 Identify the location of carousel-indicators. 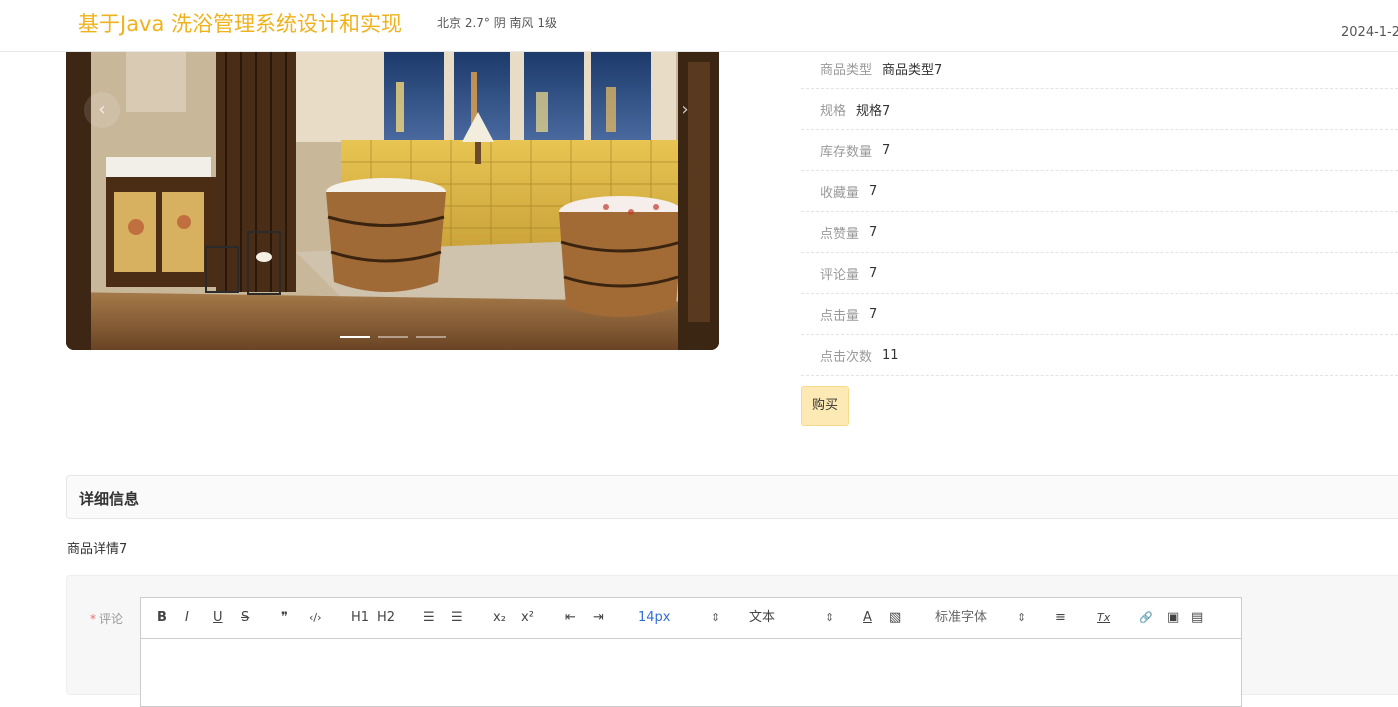
(393, 337).